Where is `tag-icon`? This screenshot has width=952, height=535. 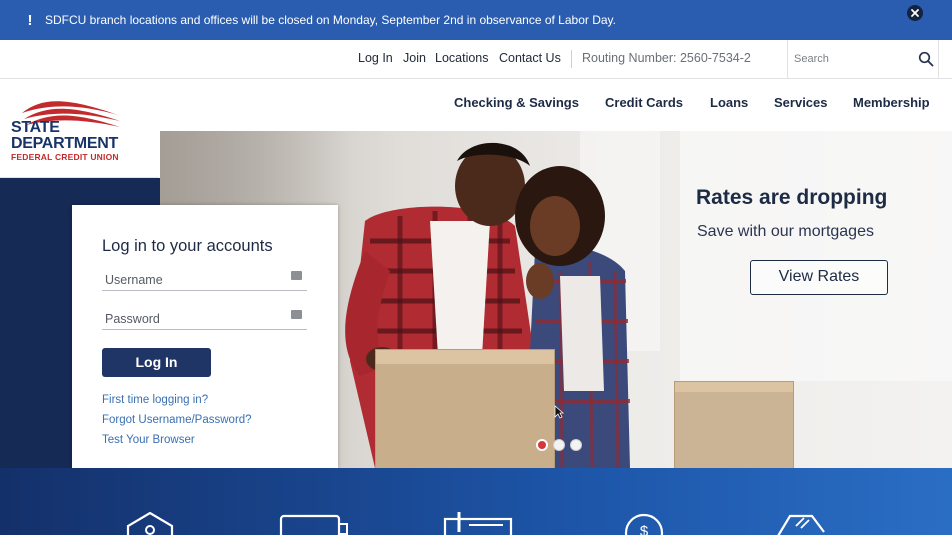 tag-icon is located at coordinates (801, 523).